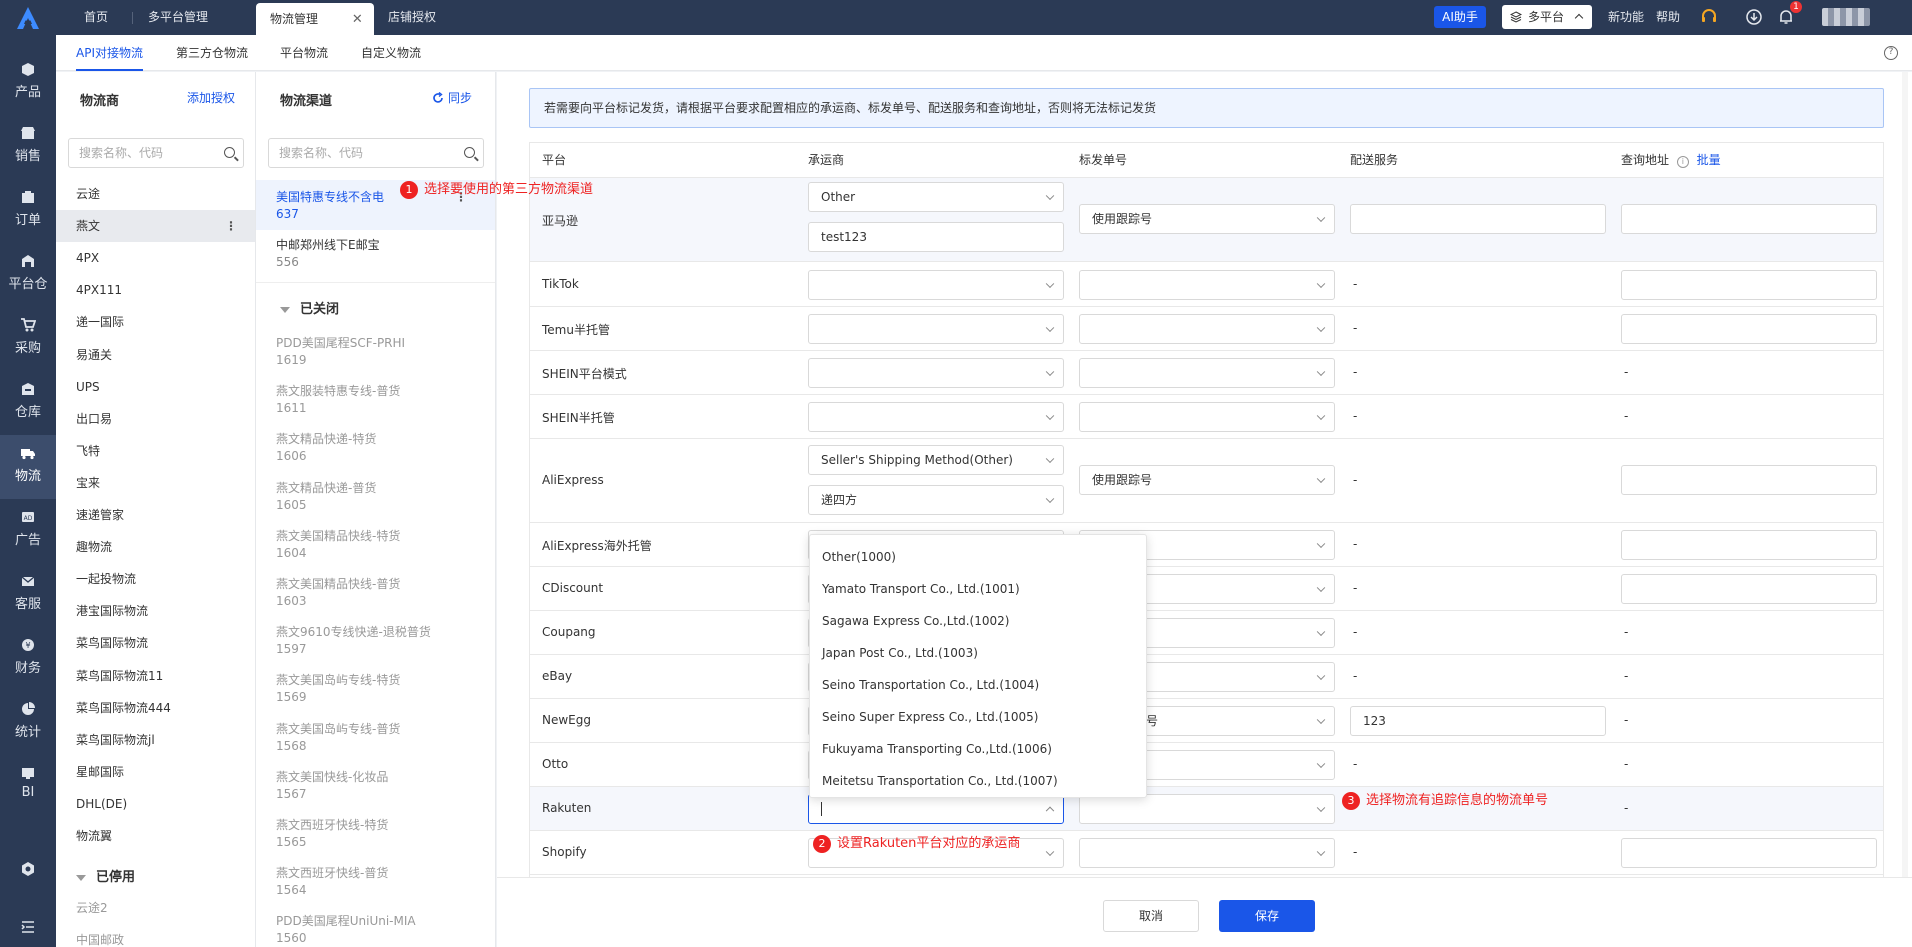 Image resolution: width=1912 pixels, height=947 pixels. Describe the element at coordinates (375, 786) in the screenshot. I see `closed-channel-item: 燕文美国快线-化妆品 1567` at that location.